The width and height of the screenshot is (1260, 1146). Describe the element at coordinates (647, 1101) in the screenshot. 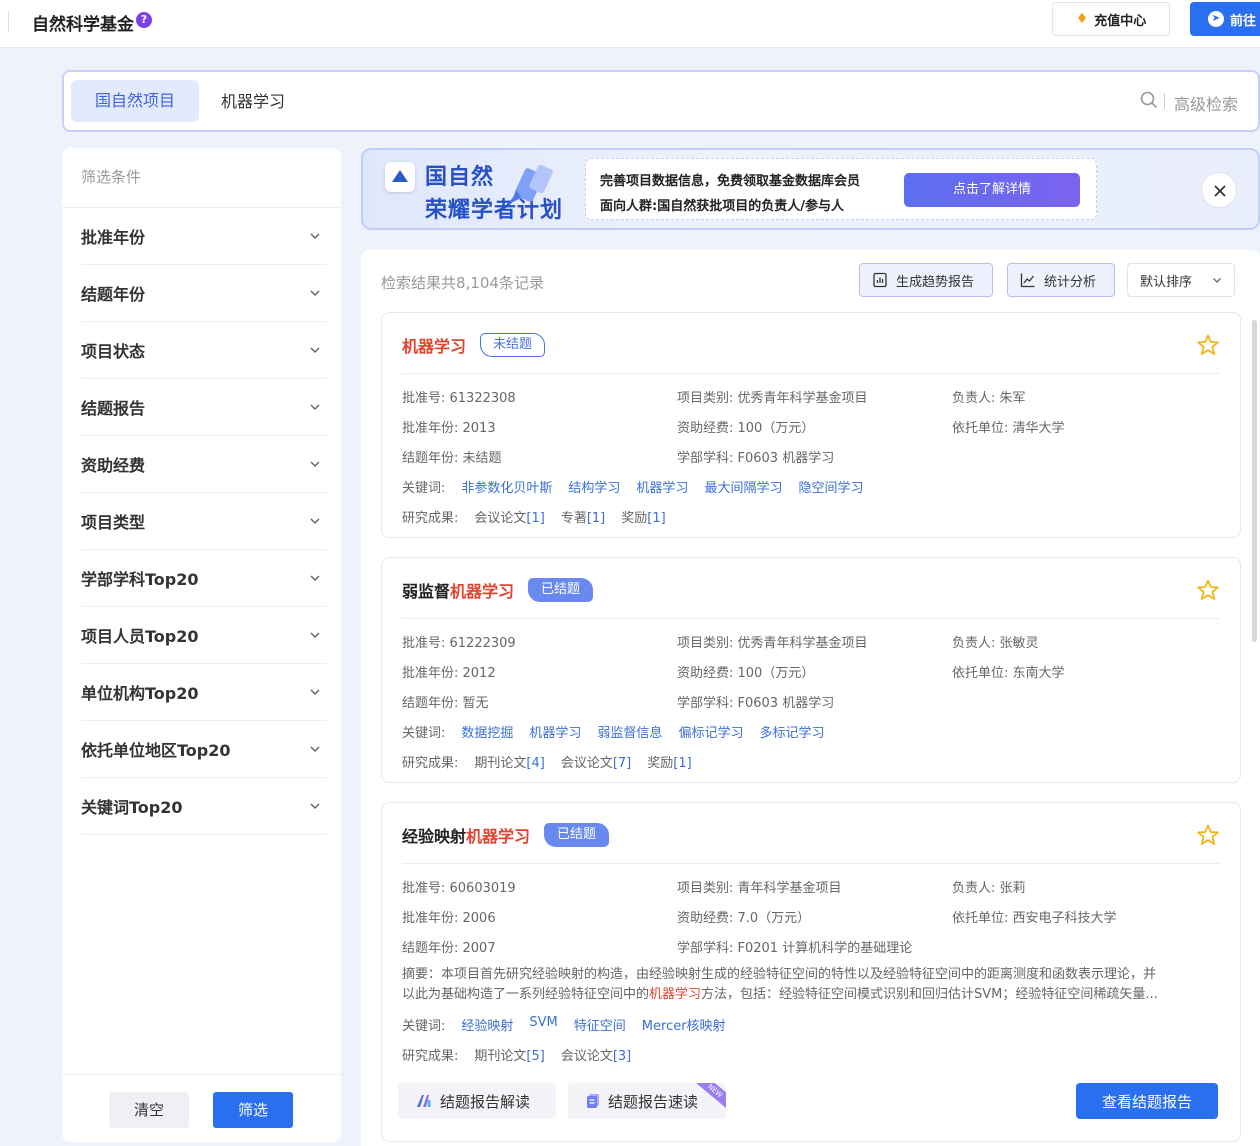

I see `report-quickread-button: 结题报告速读 NEW` at that location.